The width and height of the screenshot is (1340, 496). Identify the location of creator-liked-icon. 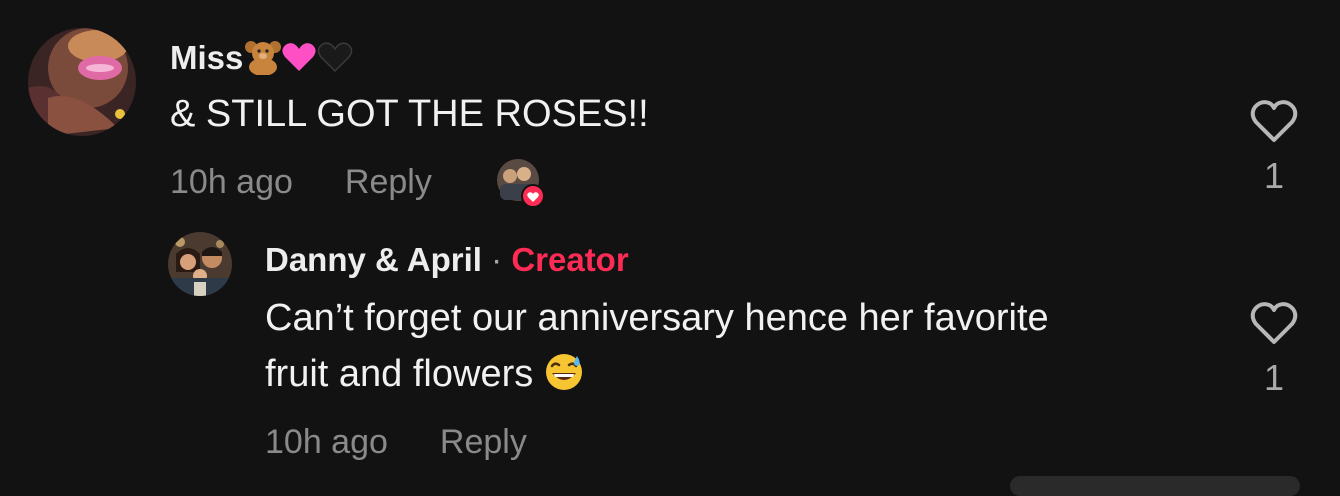
(521, 183).